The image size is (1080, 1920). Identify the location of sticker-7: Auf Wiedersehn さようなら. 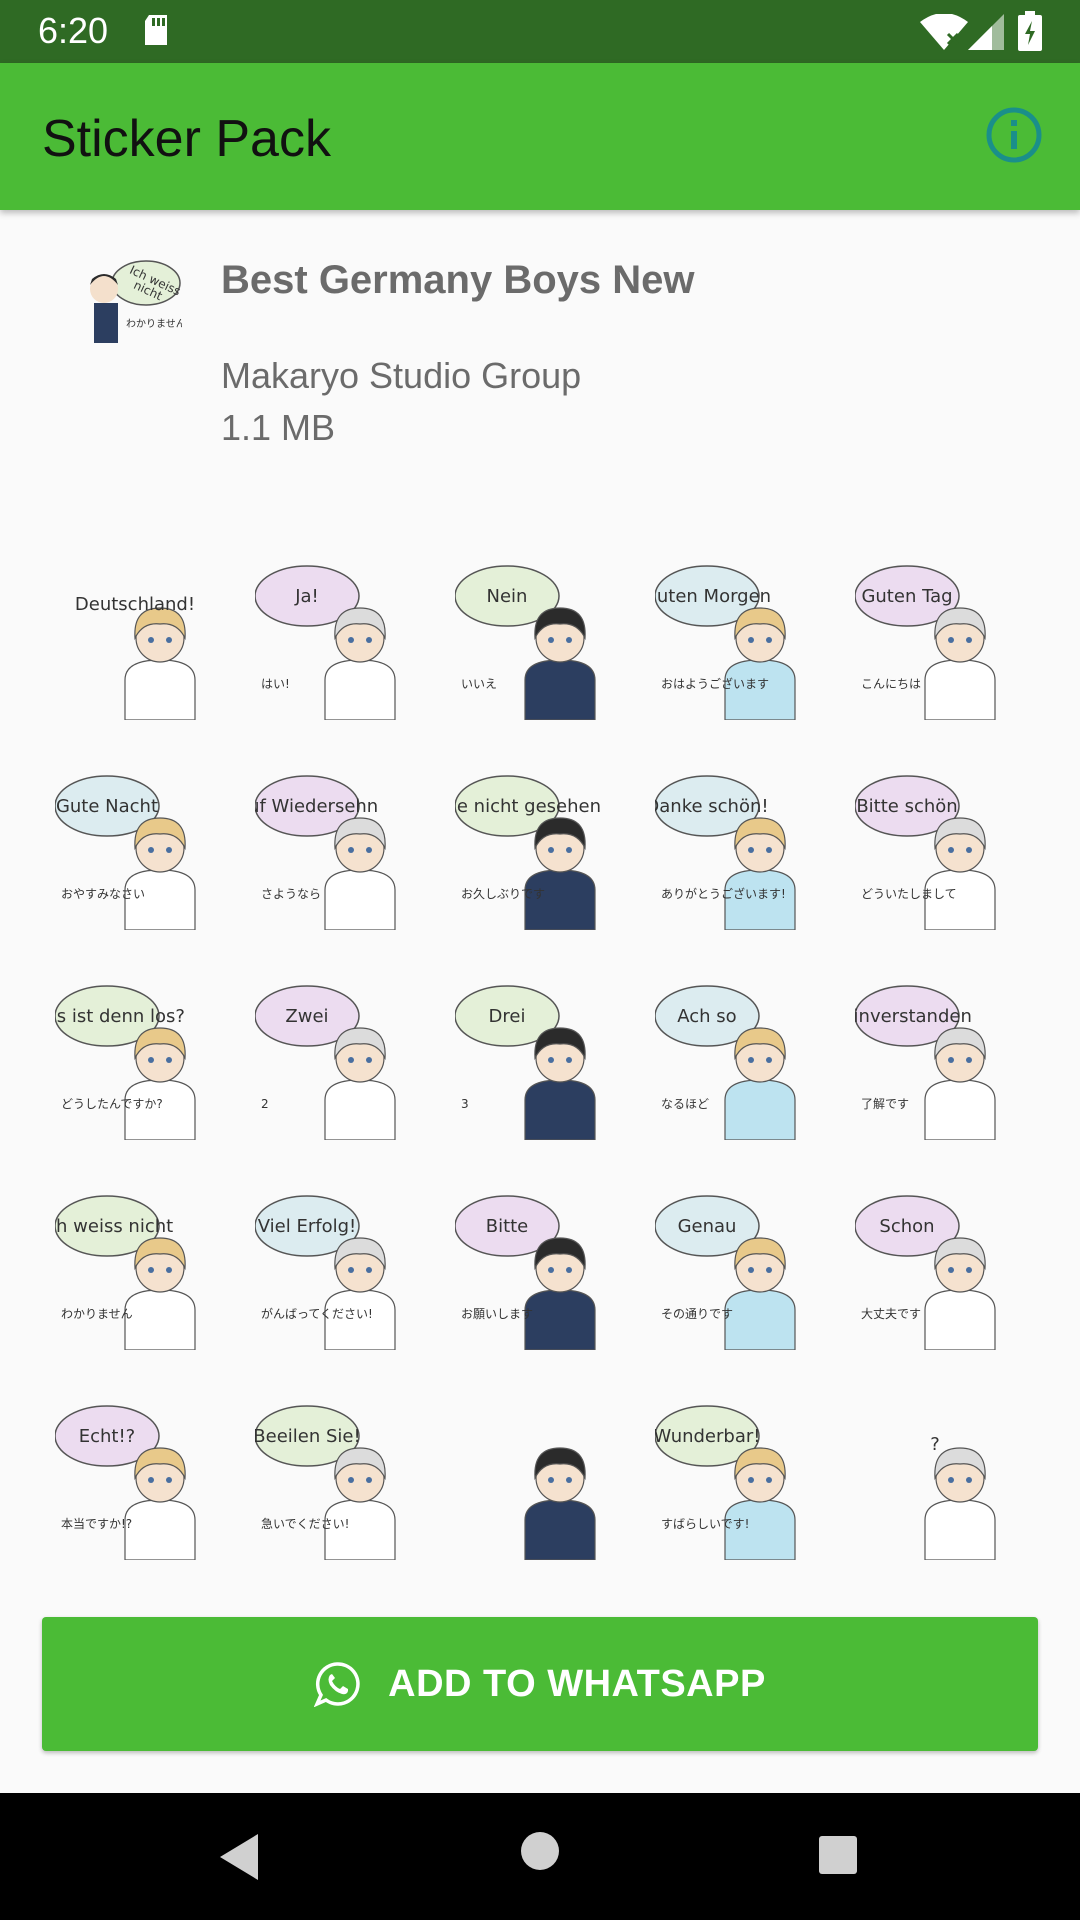
(335, 850).